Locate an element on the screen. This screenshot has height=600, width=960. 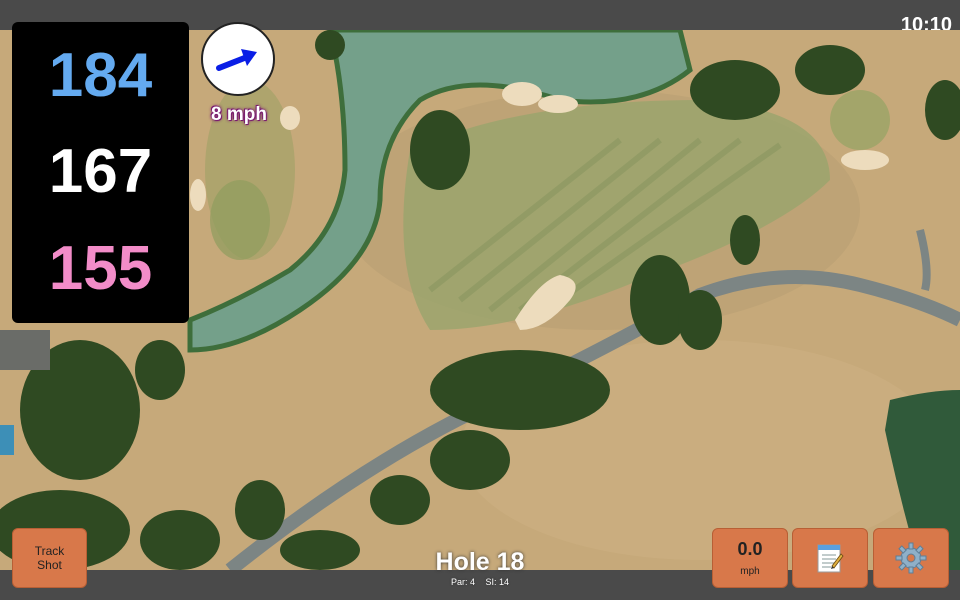
speed-button: 0.0 mph is located at coordinates (750, 558).